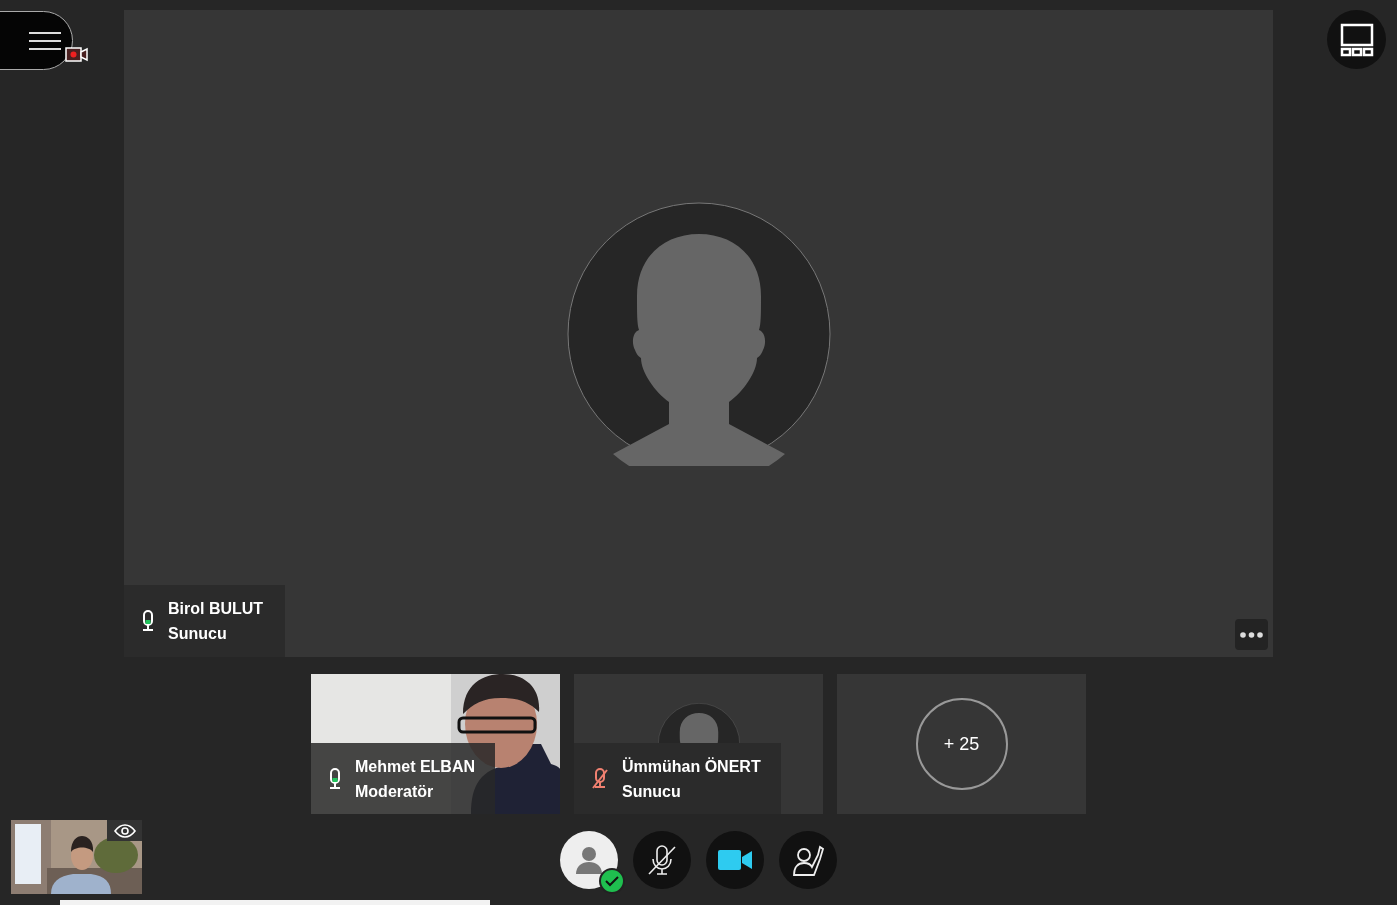  I want to click on participant-name: Mehmet ELBAN, so click(415, 766).